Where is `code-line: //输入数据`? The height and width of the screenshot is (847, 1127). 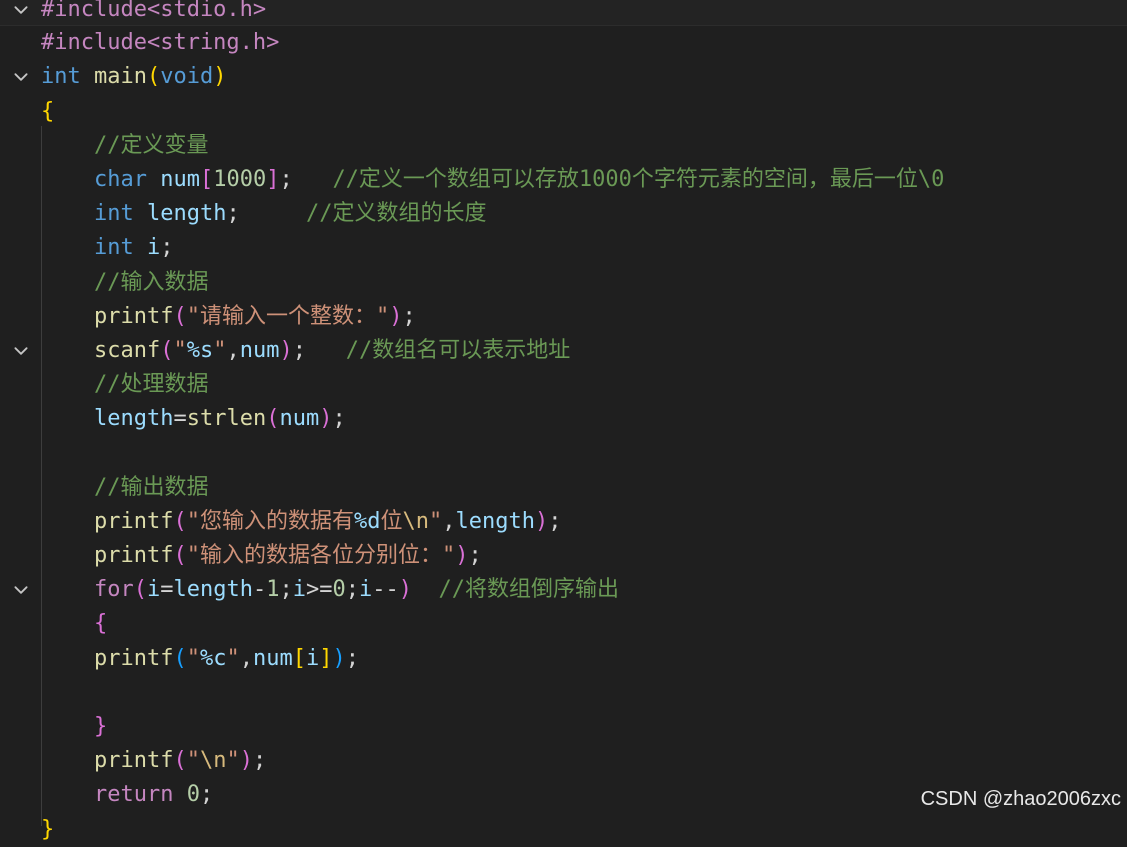
code-line: //输入数据 is located at coordinates (563, 283).